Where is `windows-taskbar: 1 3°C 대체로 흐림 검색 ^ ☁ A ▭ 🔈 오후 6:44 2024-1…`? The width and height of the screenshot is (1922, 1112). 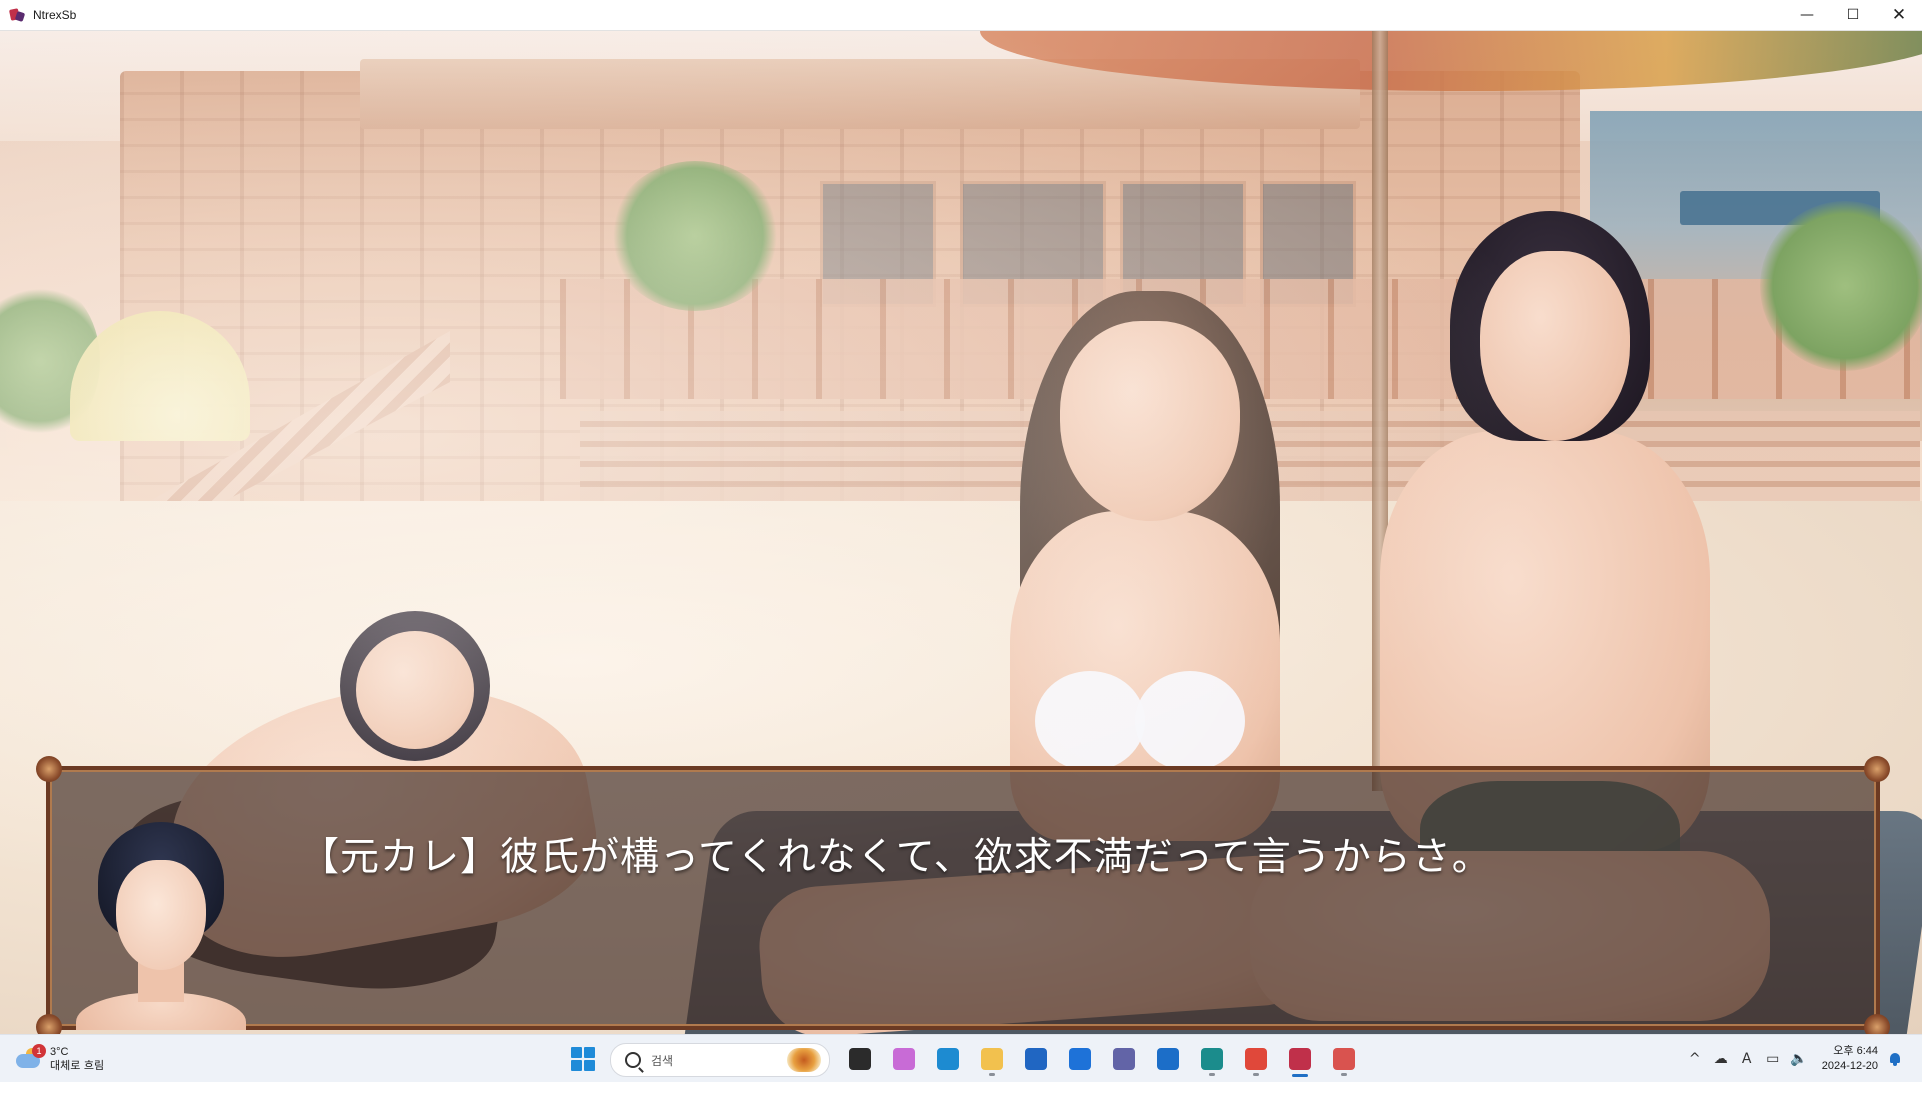
windows-taskbar: 1 3°C 대체로 흐림 검색 ^ ☁ A ▭ 🔈 오후 6:44 2024-1… is located at coordinates (961, 1058).